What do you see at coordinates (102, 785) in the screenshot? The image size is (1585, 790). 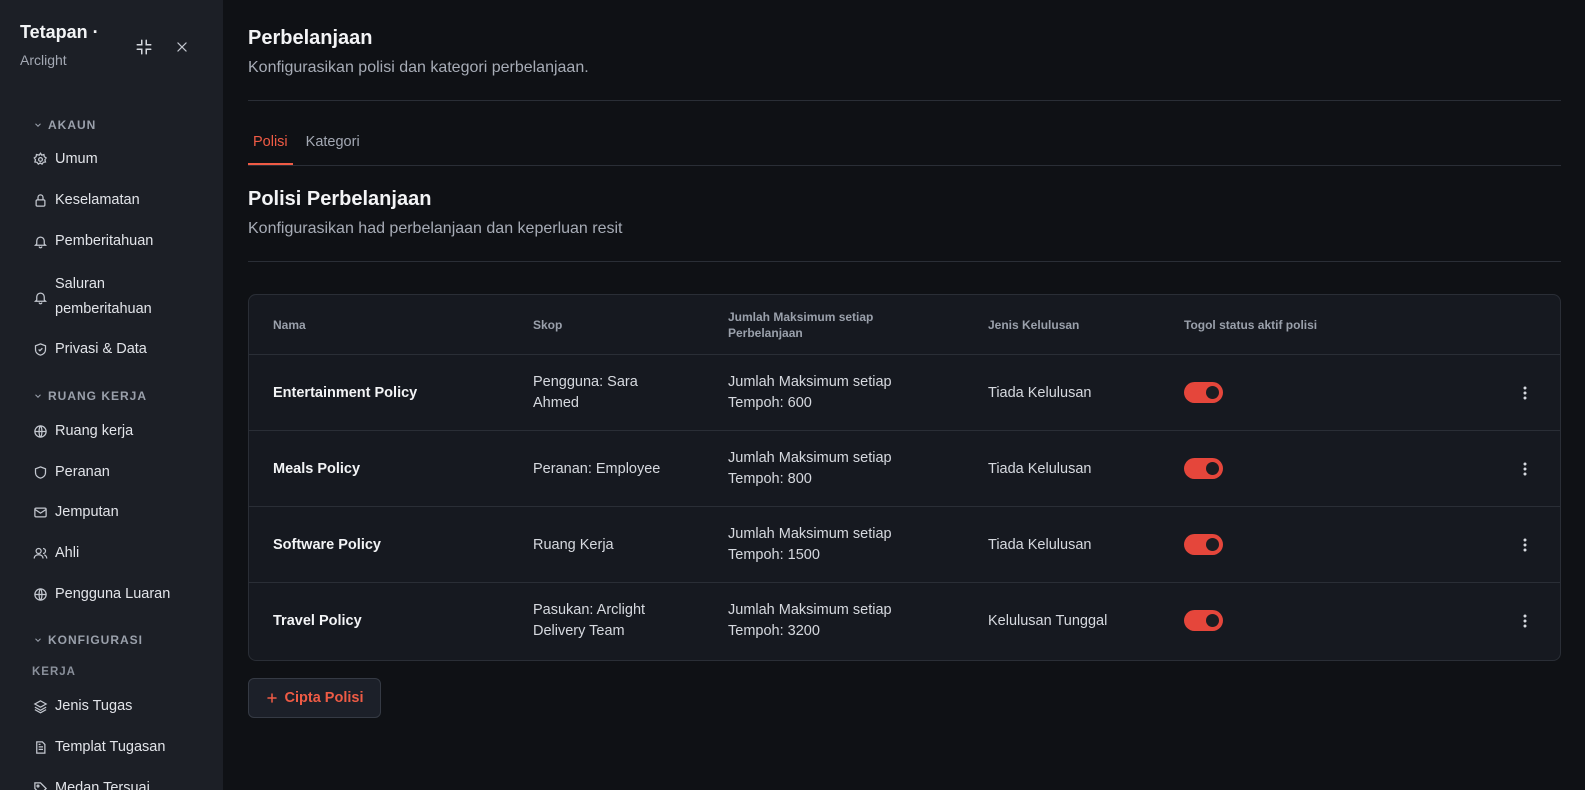 I see `sidebar-item-label: Medan Tersuai` at bounding box center [102, 785].